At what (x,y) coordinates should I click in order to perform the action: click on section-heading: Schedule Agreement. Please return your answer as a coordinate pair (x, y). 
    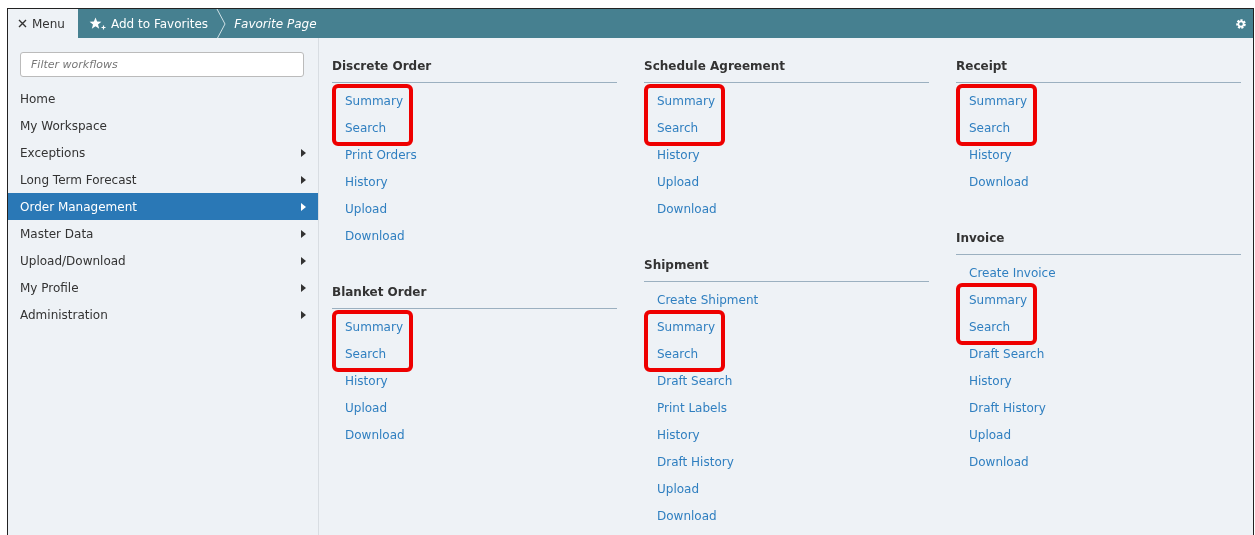
    Looking at the image, I should click on (786, 67).